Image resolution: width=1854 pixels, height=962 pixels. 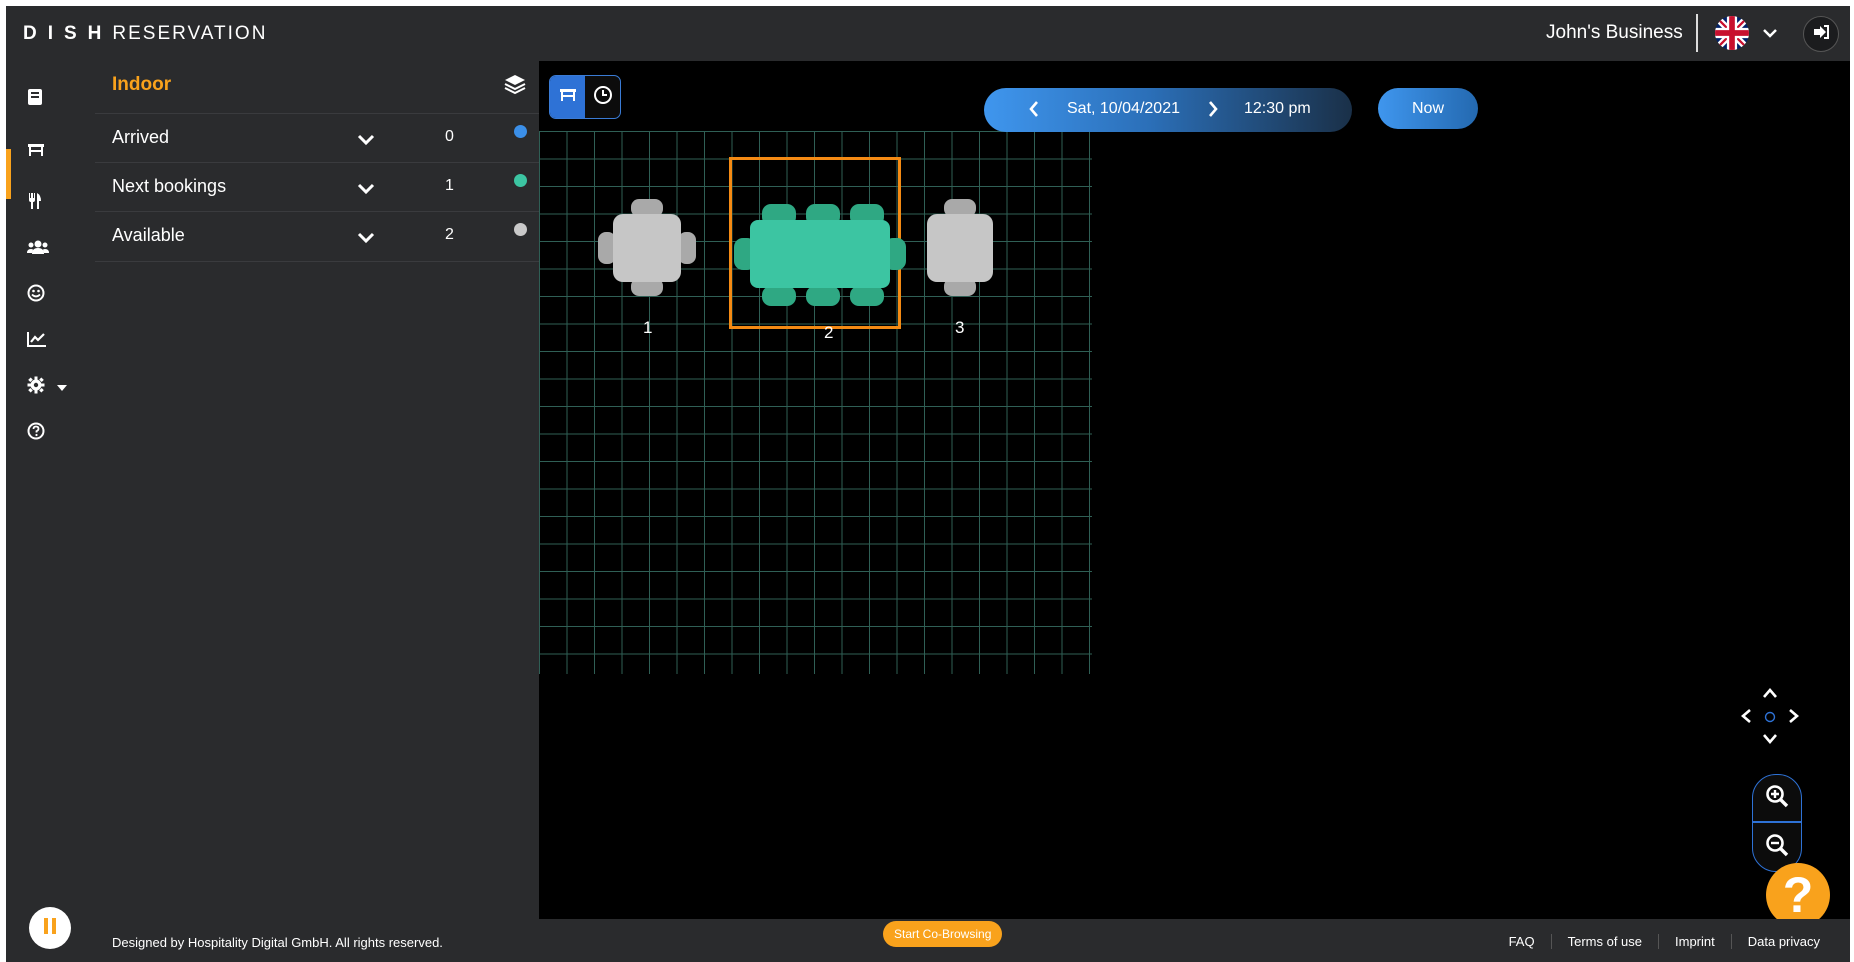 I want to click on clock-icon, so click(x=603, y=97).